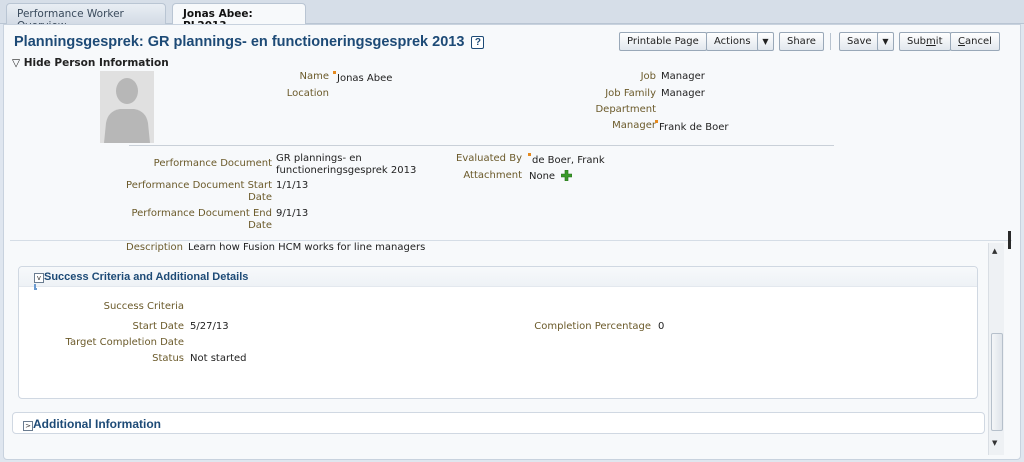  Describe the element at coordinates (925, 41) in the screenshot. I see `submit-button: Submit` at that location.